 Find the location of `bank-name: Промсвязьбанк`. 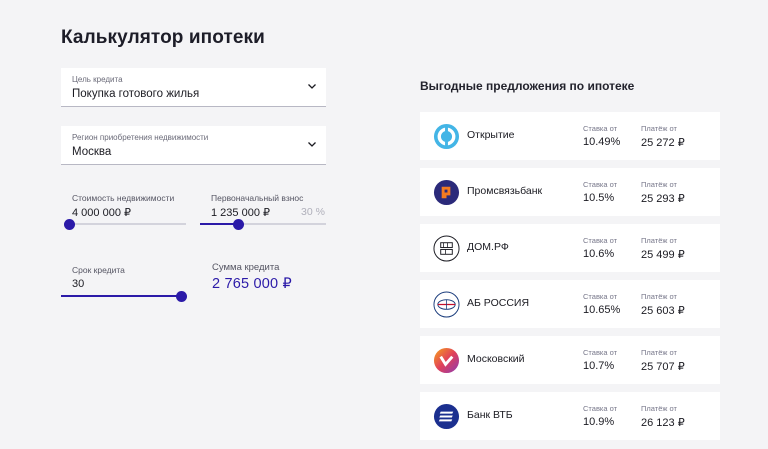

bank-name: Промсвязьбанк is located at coordinates (505, 191).